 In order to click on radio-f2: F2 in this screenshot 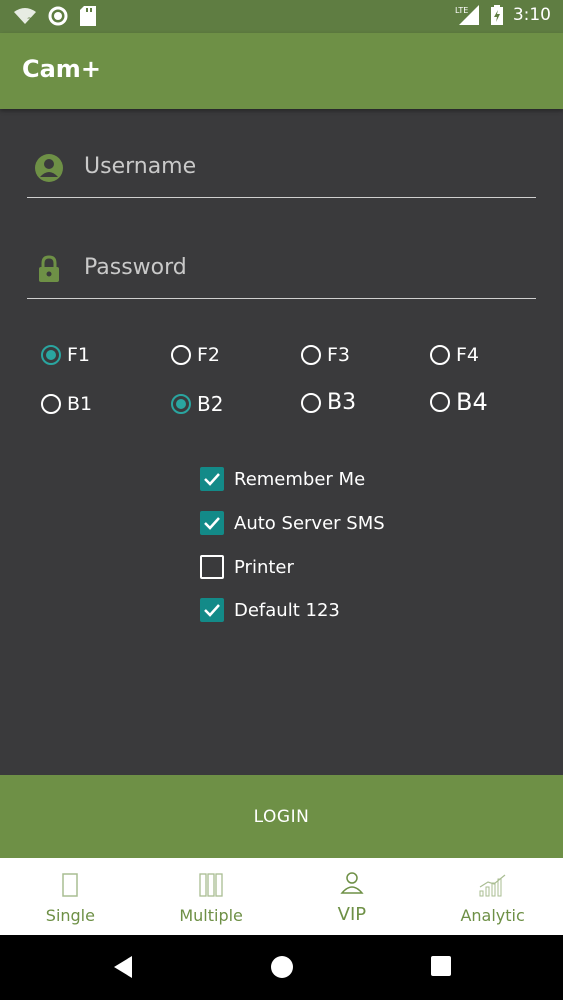, I will do `click(195, 355)`.